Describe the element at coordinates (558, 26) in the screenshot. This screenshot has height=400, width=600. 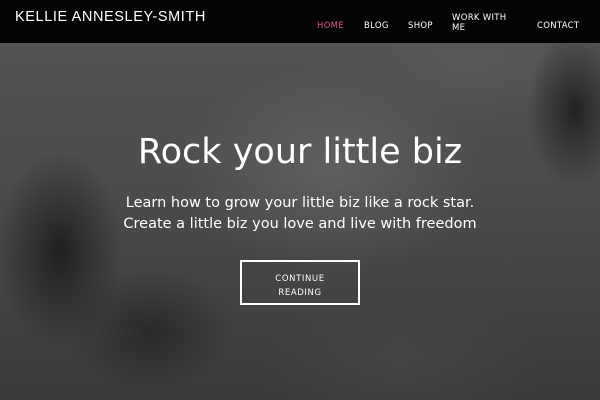
I see `nav-item-contact: CONTACT` at that location.